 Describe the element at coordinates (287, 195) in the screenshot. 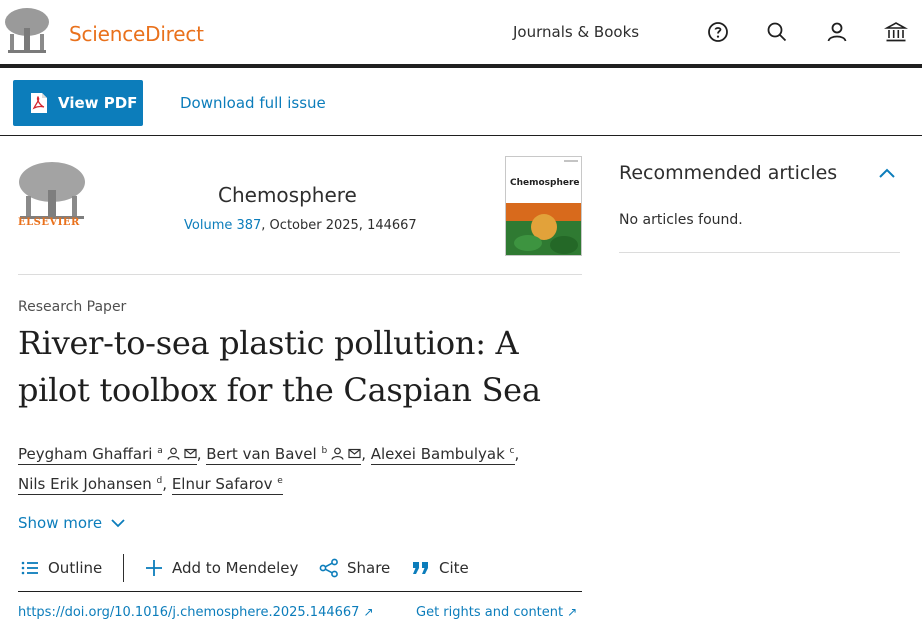

I see `journal-title: Chemosphere` at that location.